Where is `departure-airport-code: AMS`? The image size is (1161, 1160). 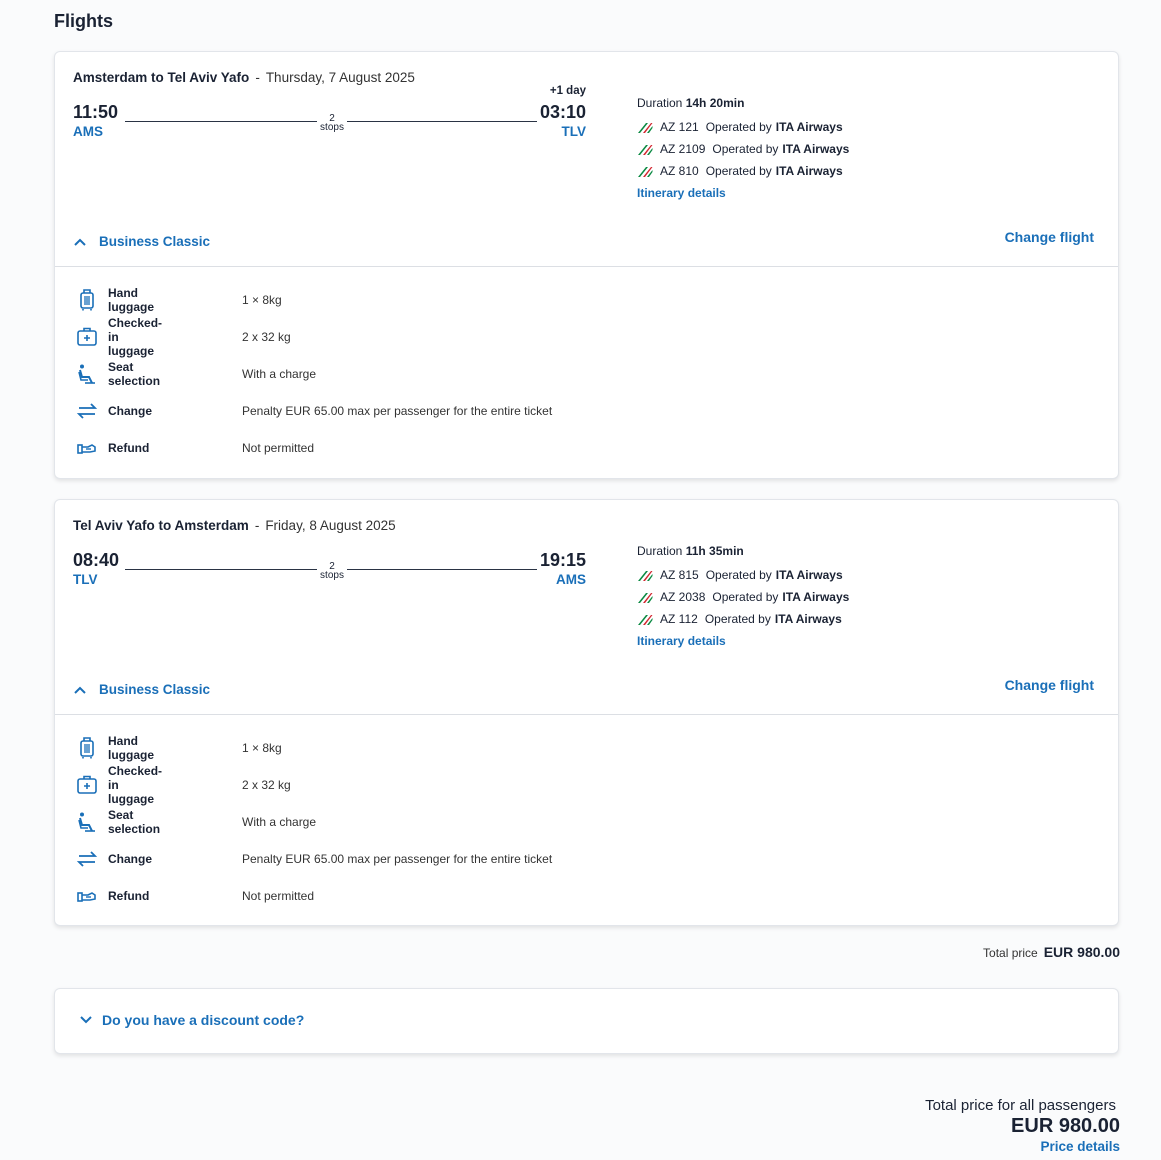
departure-airport-code: AMS is located at coordinates (88, 131).